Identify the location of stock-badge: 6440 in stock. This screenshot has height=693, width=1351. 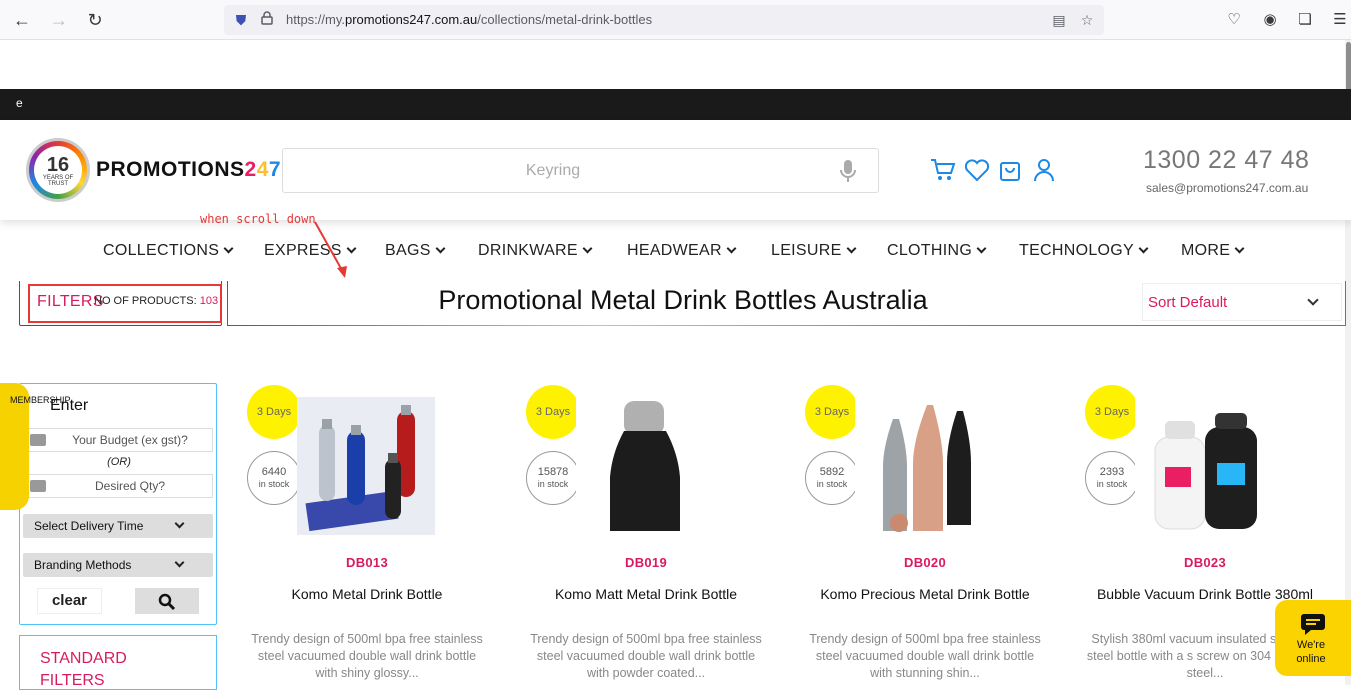
(274, 478).